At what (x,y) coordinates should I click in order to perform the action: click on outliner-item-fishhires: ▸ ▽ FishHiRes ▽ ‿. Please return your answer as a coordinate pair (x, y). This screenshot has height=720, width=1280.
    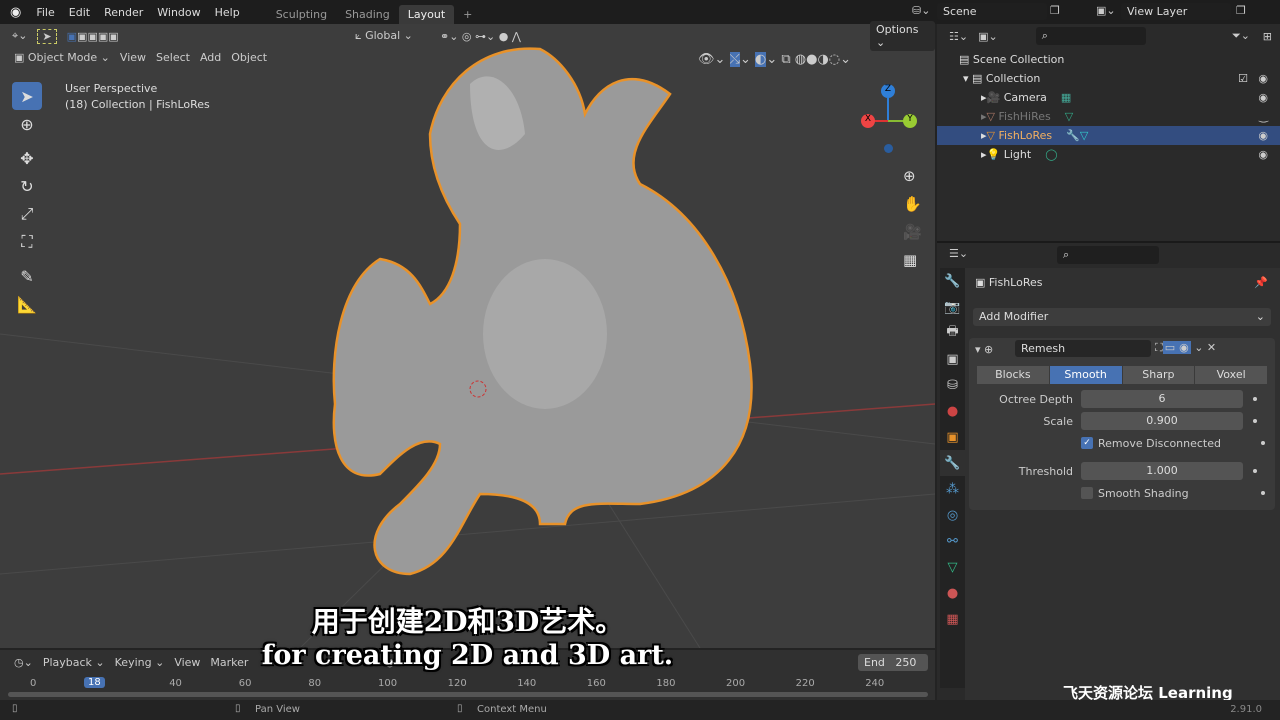
    Looking at the image, I should click on (1108, 116).